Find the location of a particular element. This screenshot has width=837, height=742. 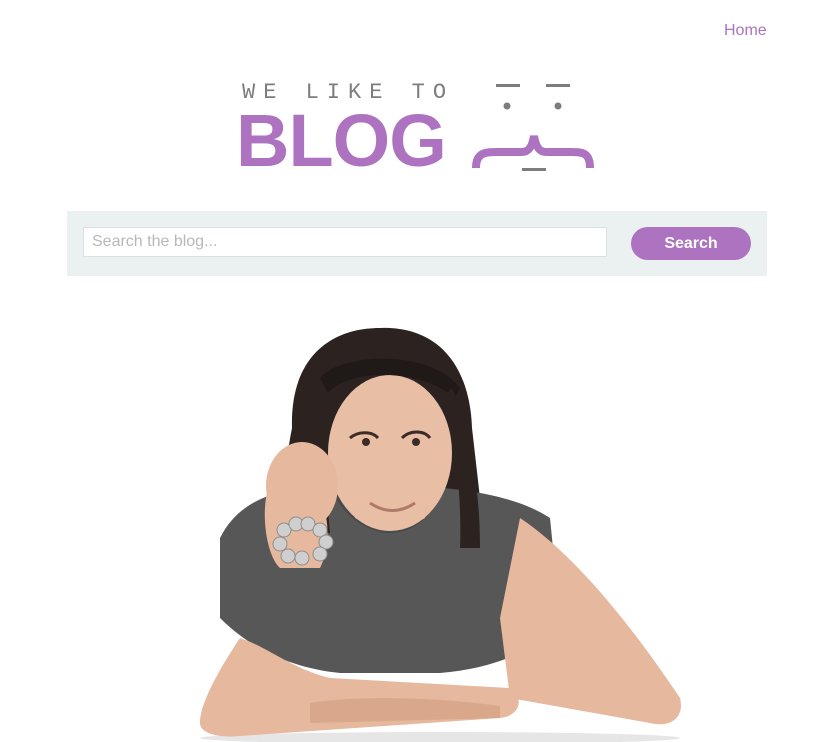

site-logo: WE LIKE TO BLOG is located at coordinates (416, 131).